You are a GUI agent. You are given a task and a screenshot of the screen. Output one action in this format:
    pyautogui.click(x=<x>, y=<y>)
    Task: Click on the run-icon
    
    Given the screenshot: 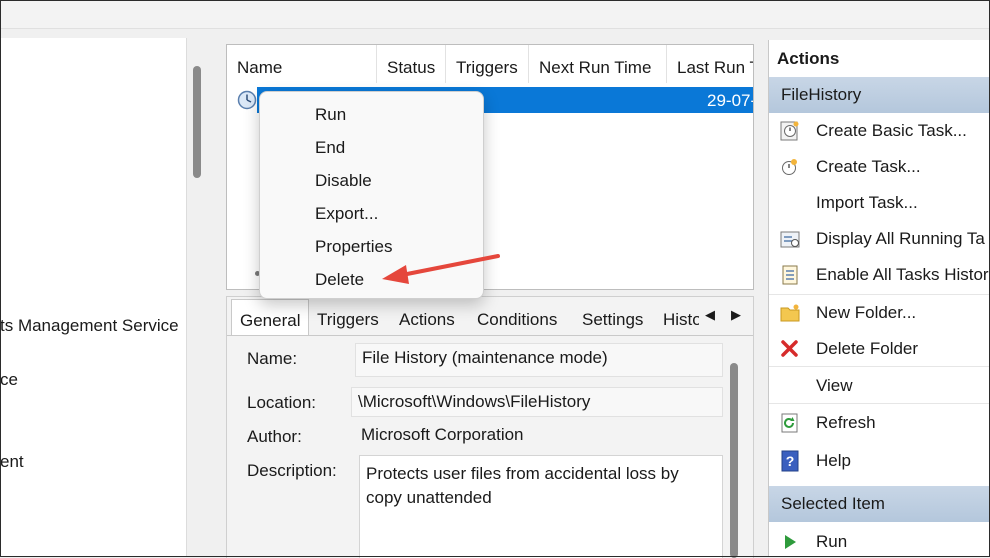 What is the action you would take?
    pyautogui.click(x=790, y=542)
    